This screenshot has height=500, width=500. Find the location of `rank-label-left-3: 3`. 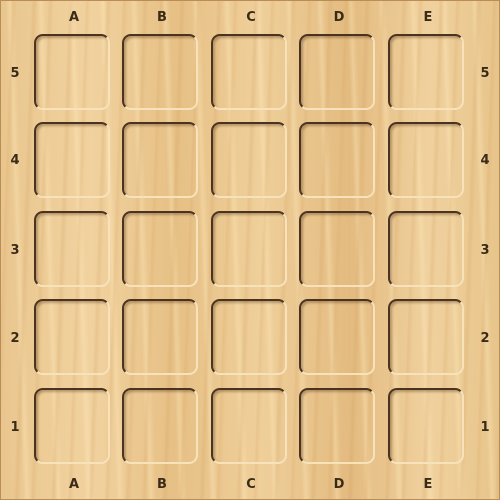

rank-label-left-3: 3 is located at coordinates (15, 250).